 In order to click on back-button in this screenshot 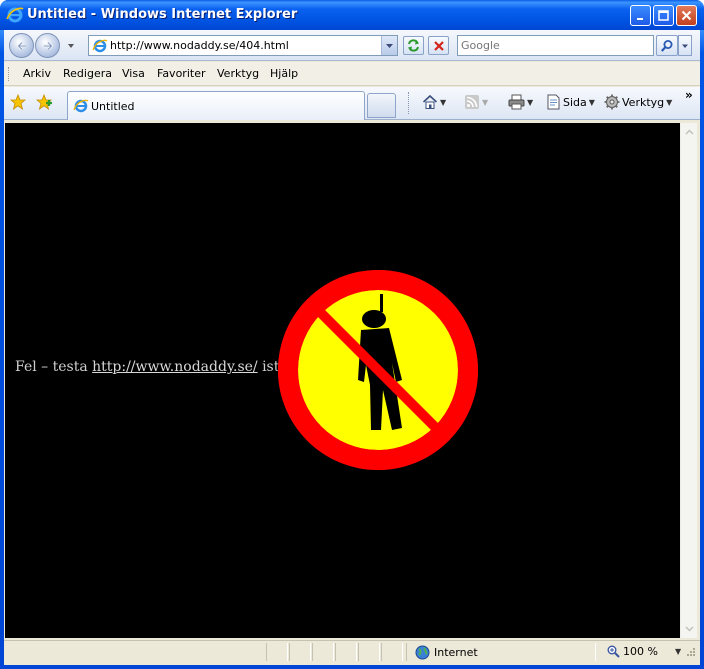, I will do `click(21, 45)`.